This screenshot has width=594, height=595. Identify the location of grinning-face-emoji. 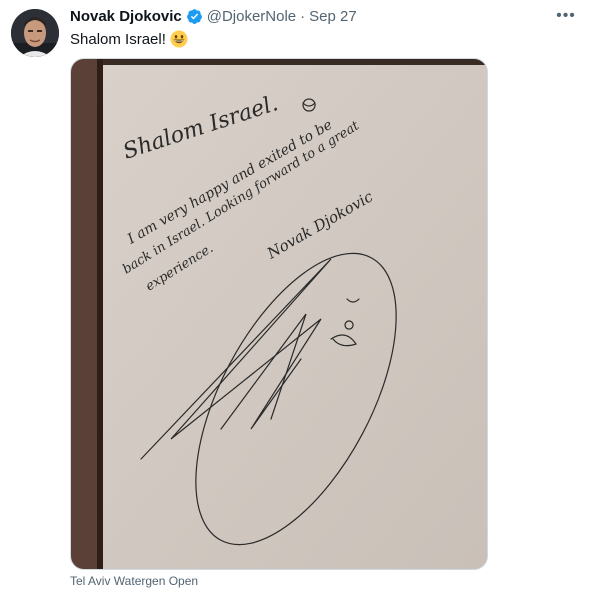
(179, 39).